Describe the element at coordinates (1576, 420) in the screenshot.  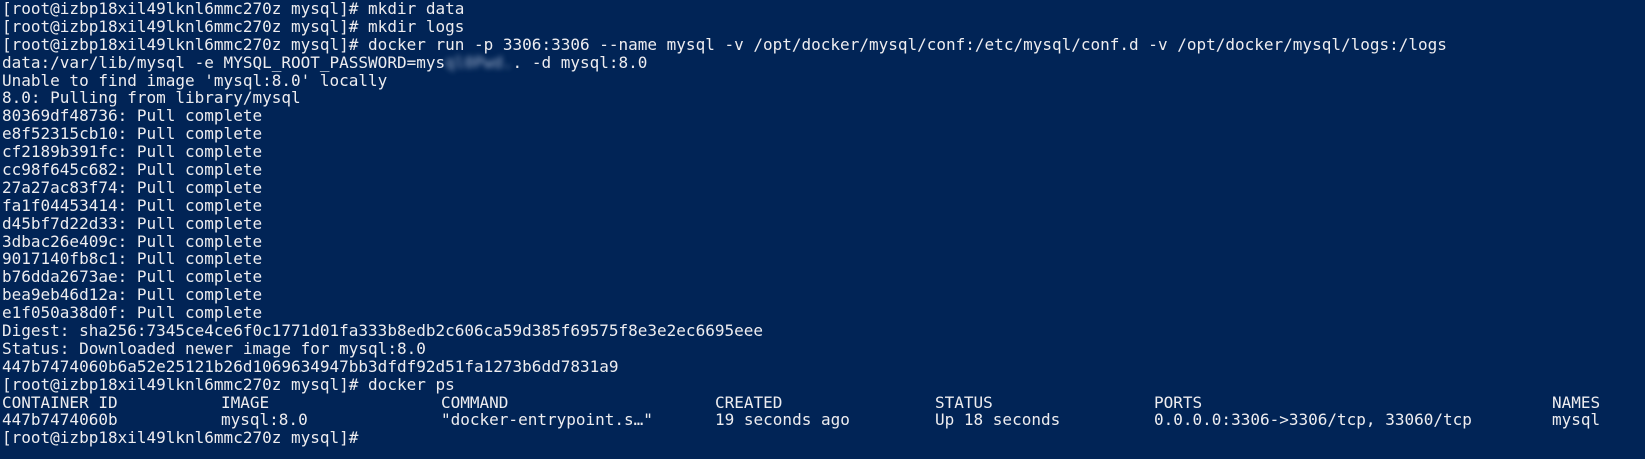
I see `cell-names: mysql` at that location.